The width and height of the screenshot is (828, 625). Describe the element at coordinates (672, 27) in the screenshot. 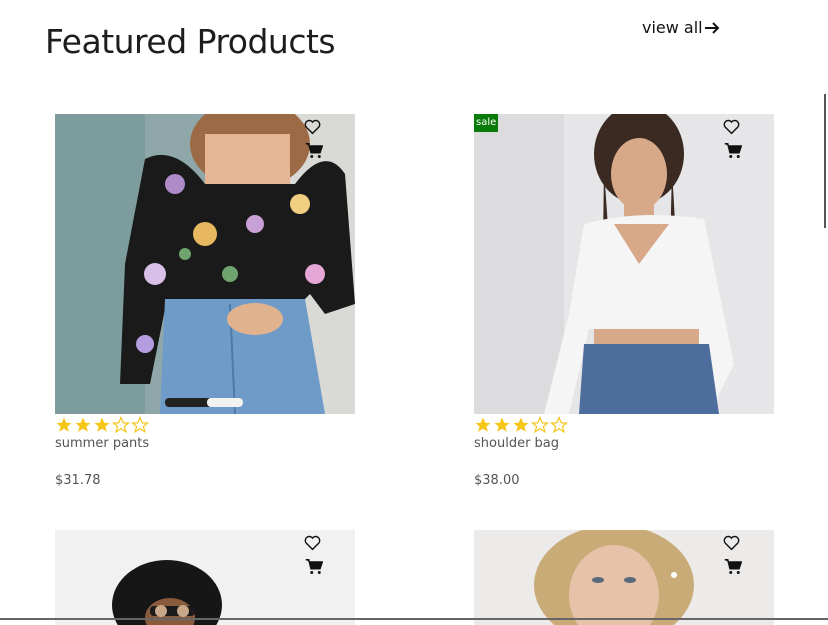

I see `view-all-label: view all` at that location.